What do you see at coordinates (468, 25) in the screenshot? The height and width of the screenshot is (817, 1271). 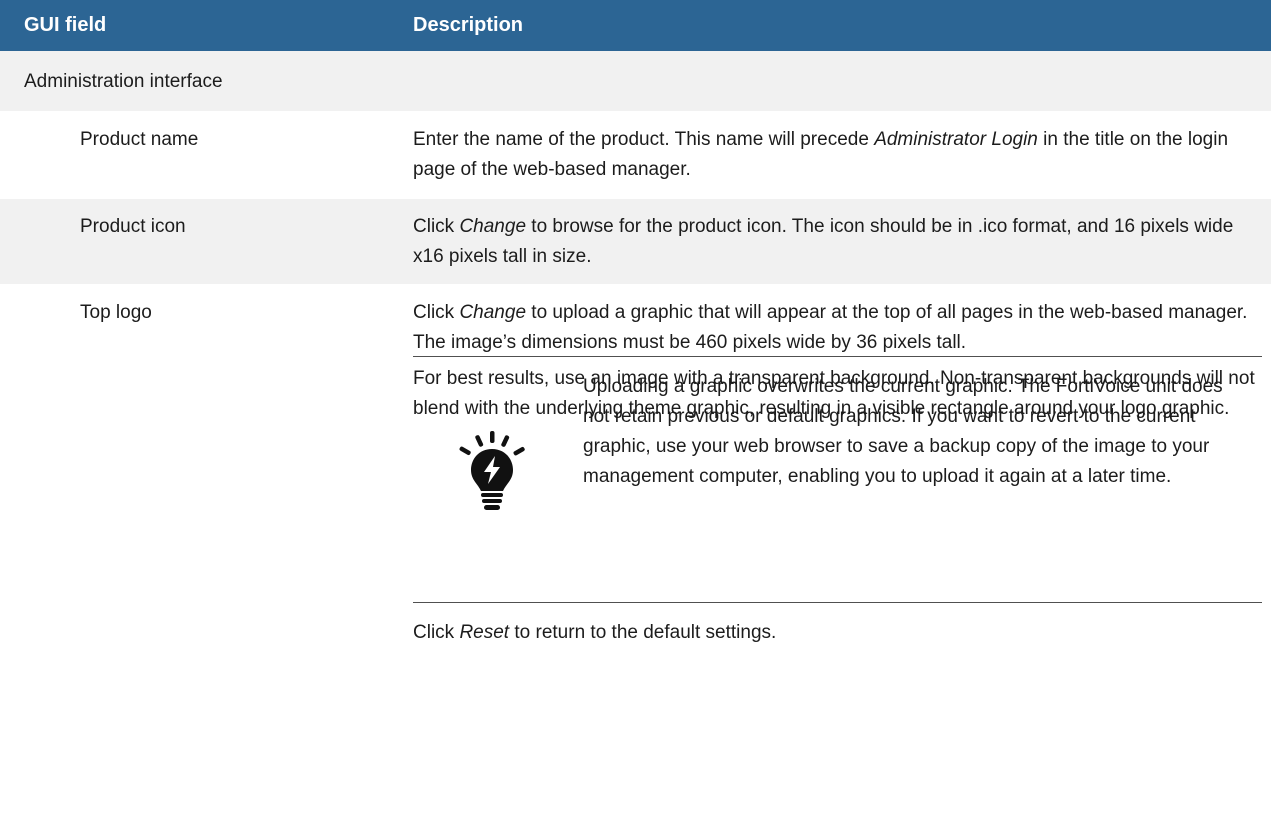 I see `header-description: Description` at bounding box center [468, 25].